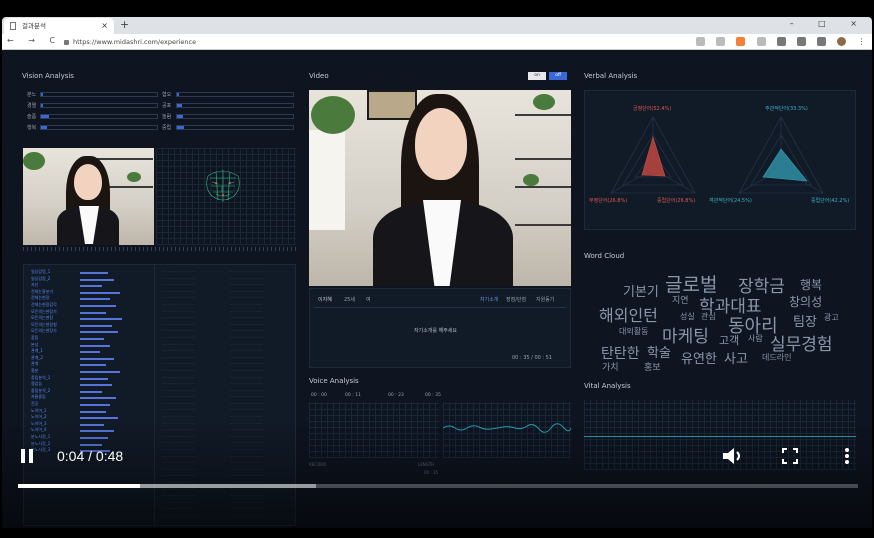  Describe the element at coordinates (680, 301) in the screenshot. I see `word-cloud-word: 지연` at that location.